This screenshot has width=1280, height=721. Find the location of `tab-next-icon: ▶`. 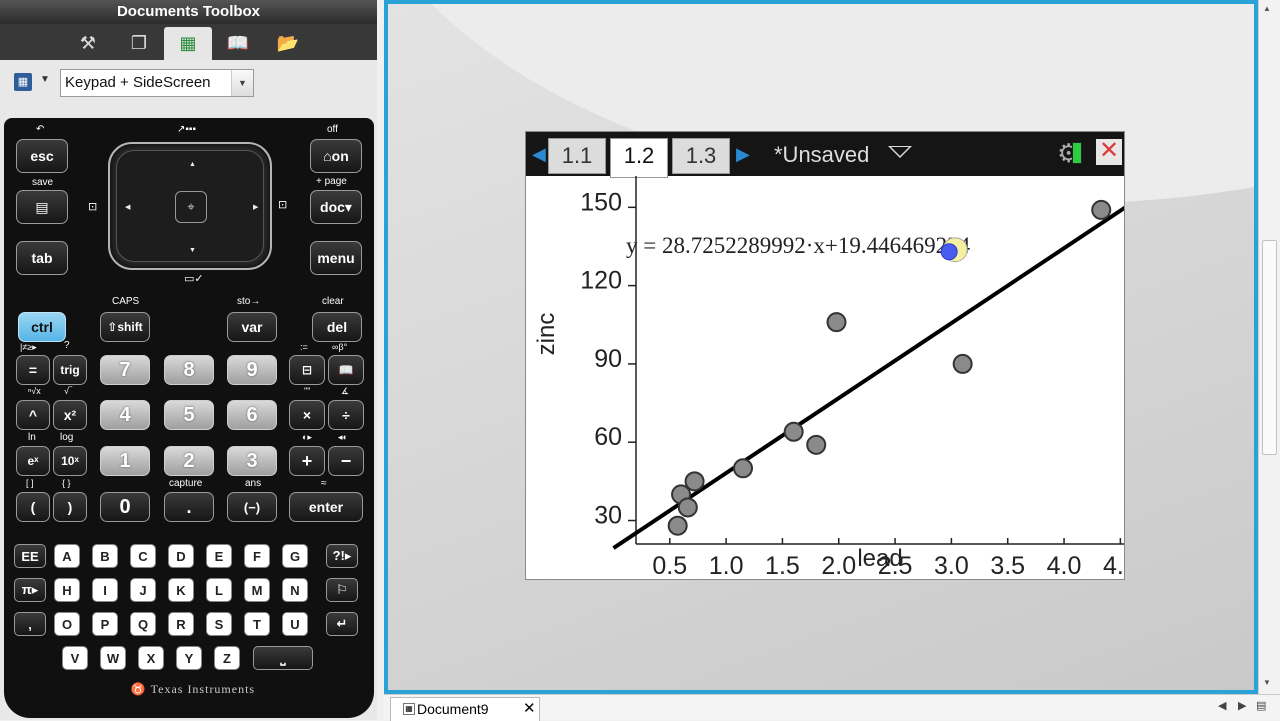

tab-next-icon: ▶ is located at coordinates (1242, 705).